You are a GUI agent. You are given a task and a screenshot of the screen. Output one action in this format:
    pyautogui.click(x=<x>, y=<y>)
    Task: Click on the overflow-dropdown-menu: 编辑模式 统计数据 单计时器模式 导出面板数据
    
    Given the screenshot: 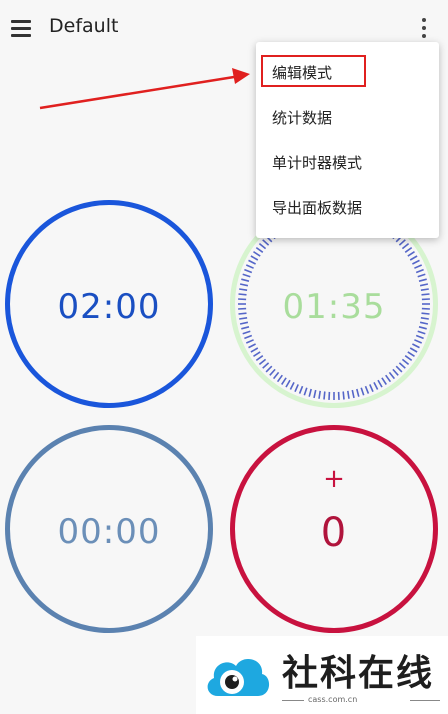 What is the action you would take?
    pyautogui.click(x=347, y=140)
    